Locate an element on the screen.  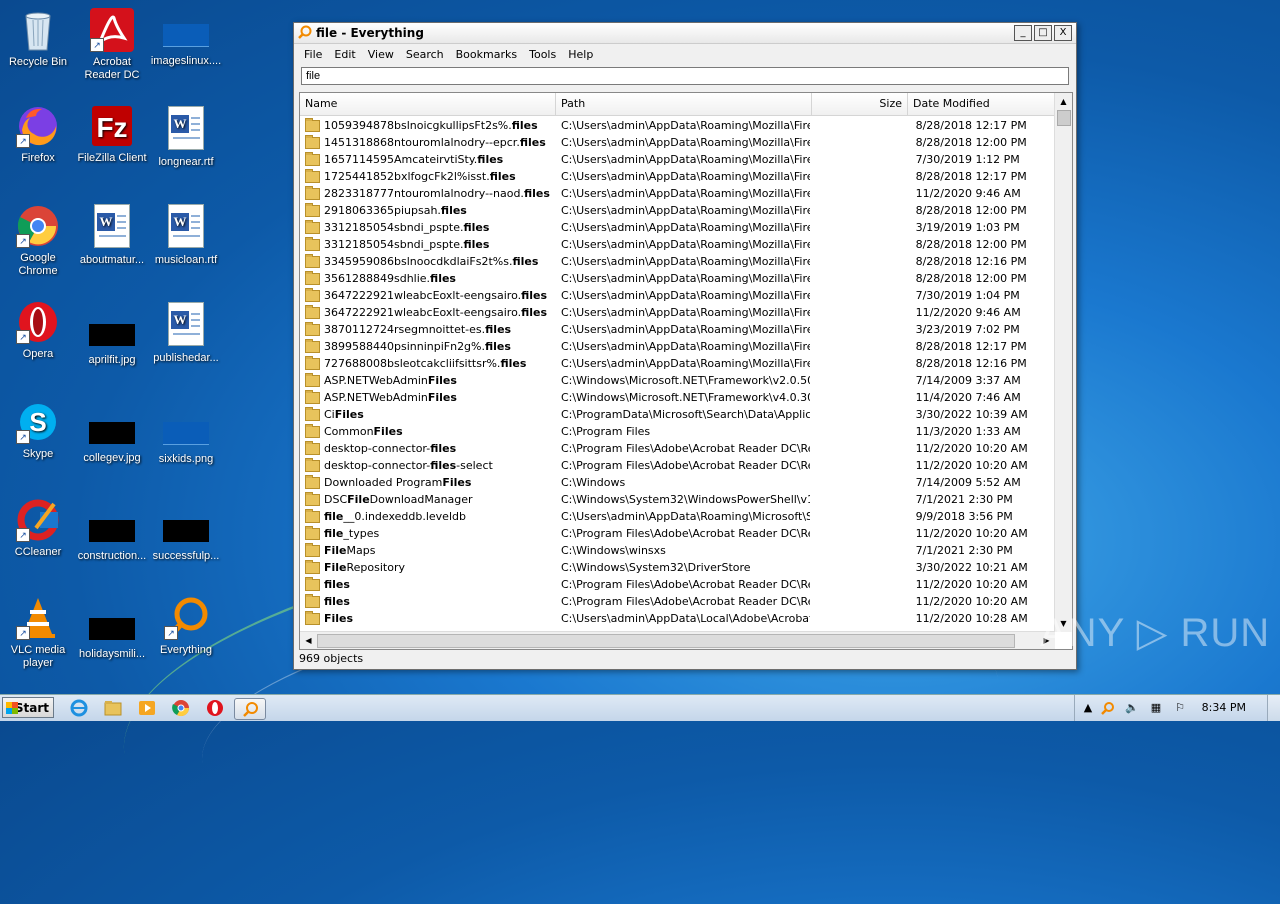
start-label: Start is located at coordinates (31, 708).